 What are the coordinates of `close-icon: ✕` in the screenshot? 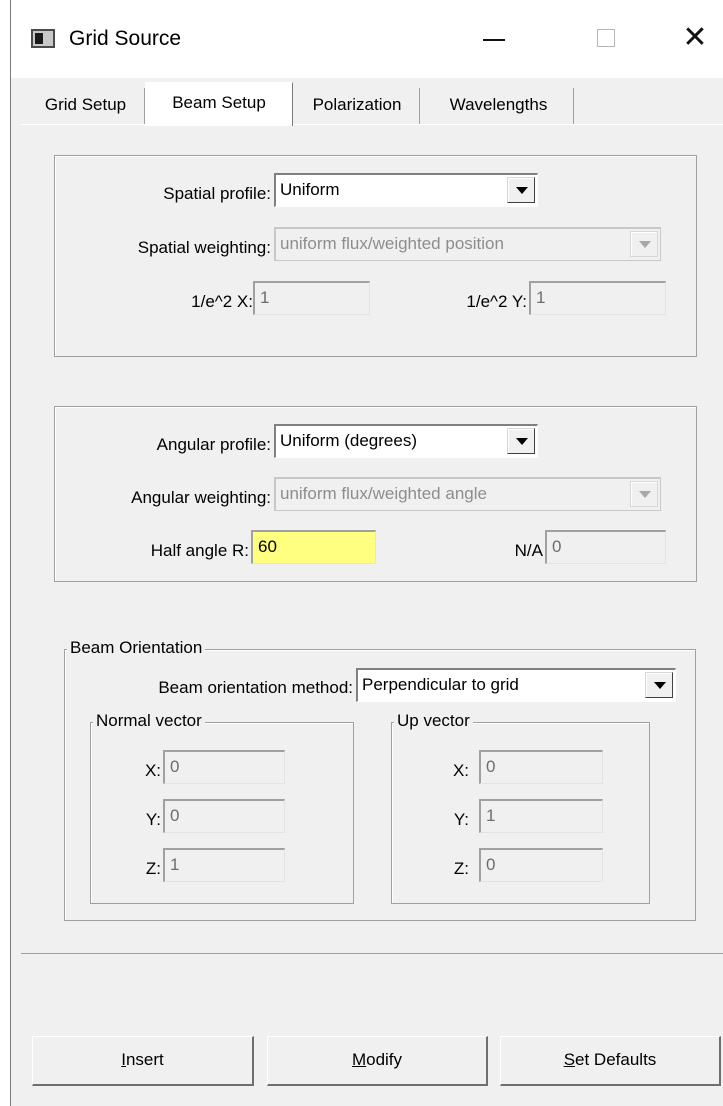 It's located at (695, 37).